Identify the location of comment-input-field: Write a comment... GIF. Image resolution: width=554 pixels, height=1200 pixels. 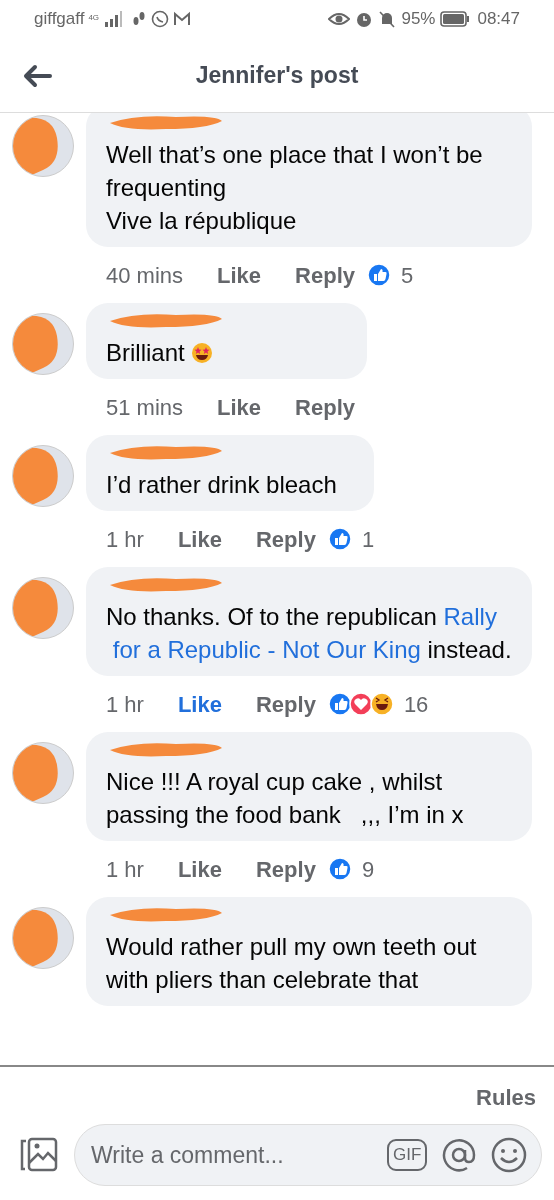
(308, 1155).